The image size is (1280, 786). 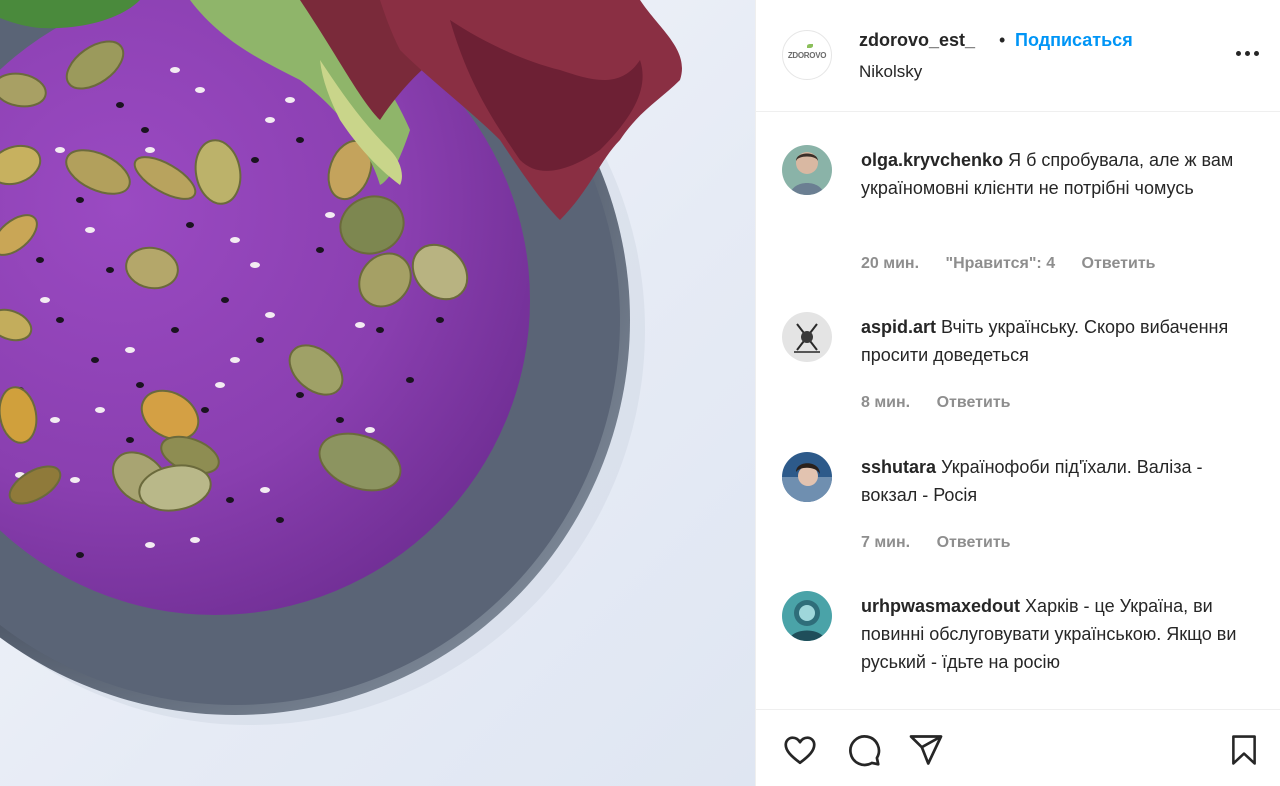 What do you see at coordinates (890, 263) in the screenshot?
I see `comment-time: 20 мин.` at bounding box center [890, 263].